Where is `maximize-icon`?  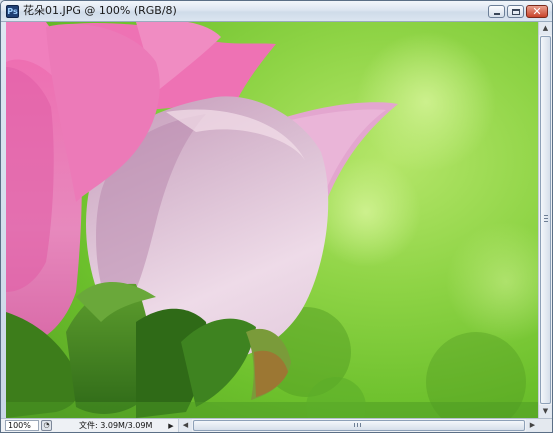 maximize-icon is located at coordinates (516, 12).